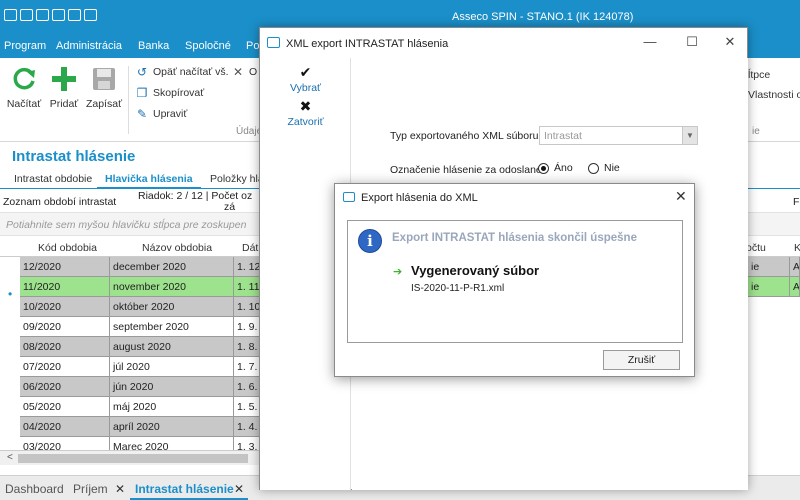 The width and height of the screenshot is (800, 500). I want to click on cell-name: apríl 2020, so click(172, 427).